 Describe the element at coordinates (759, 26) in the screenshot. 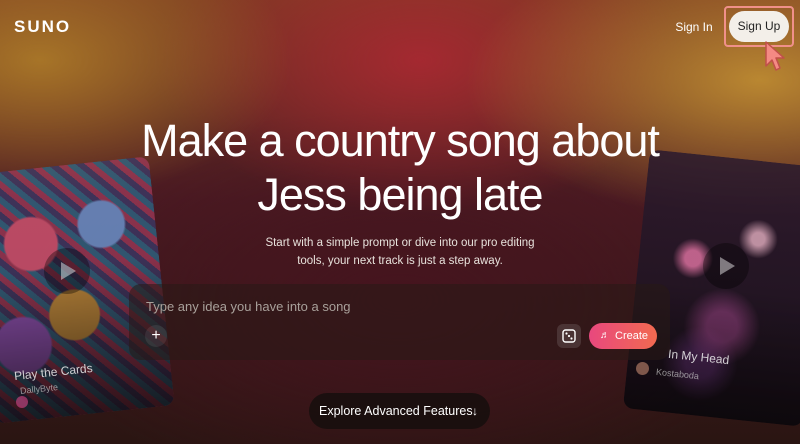

I see `sign-up-button: Sign Up` at that location.